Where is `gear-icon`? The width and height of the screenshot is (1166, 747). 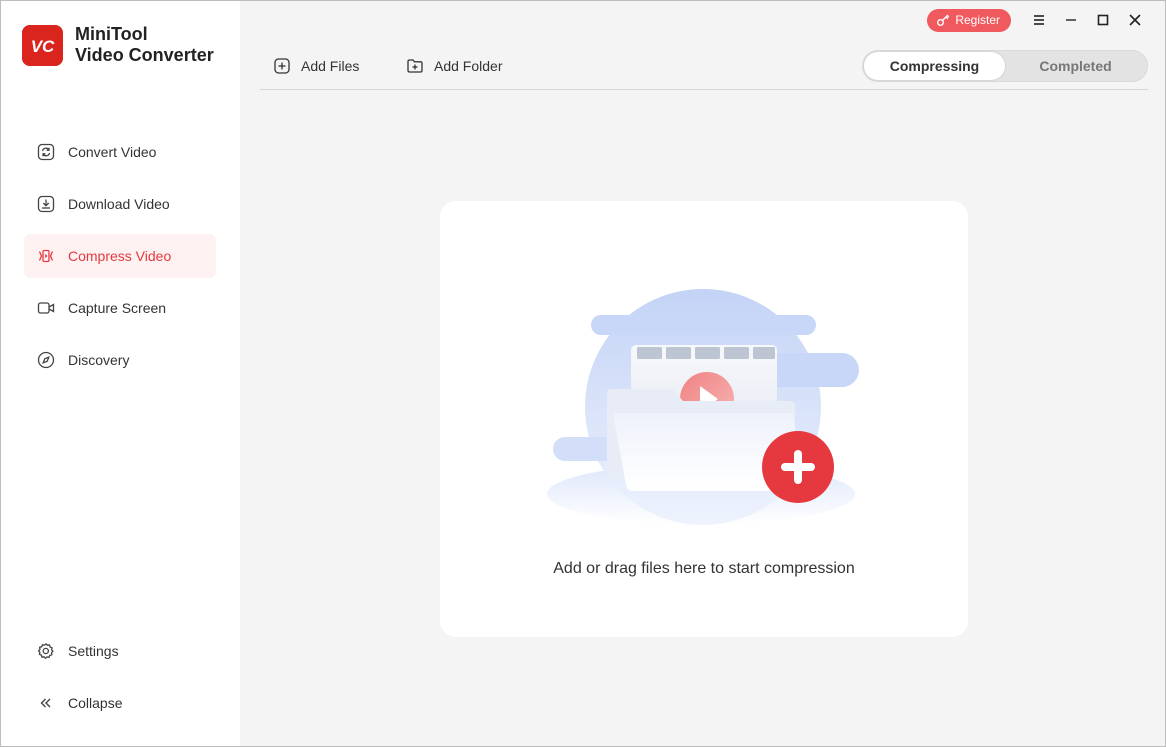 gear-icon is located at coordinates (46, 651).